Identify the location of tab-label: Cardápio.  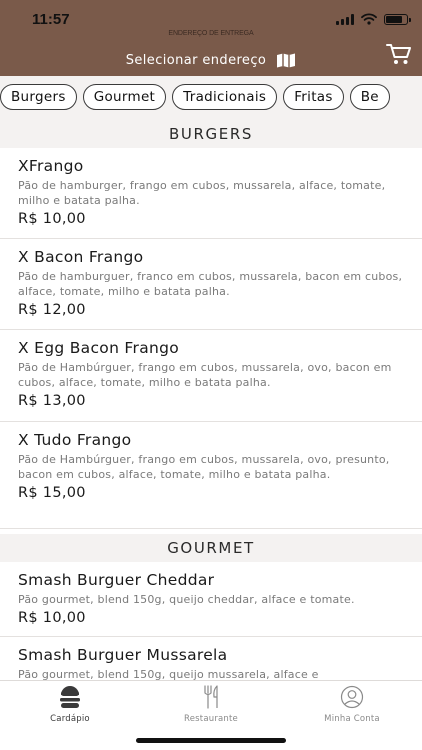
(70, 719).